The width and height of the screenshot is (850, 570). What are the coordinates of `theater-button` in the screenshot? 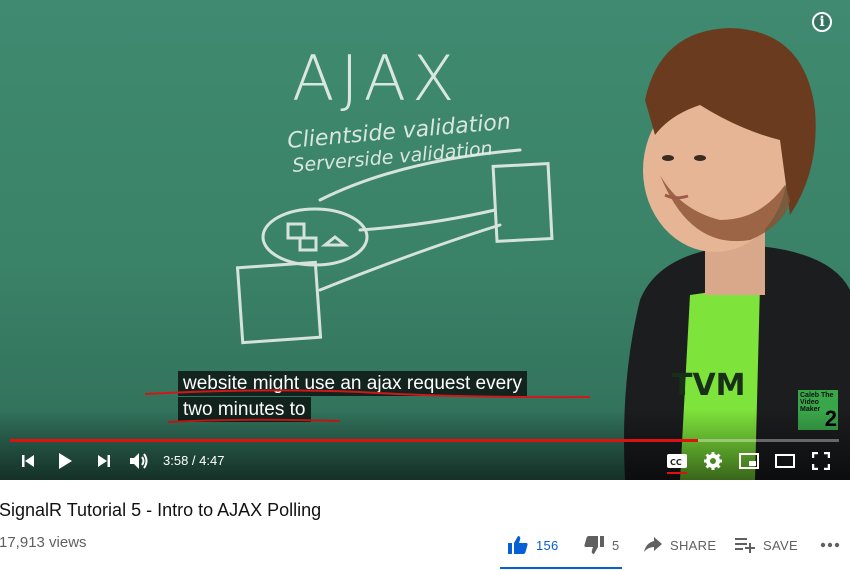 It's located at (785, 461).